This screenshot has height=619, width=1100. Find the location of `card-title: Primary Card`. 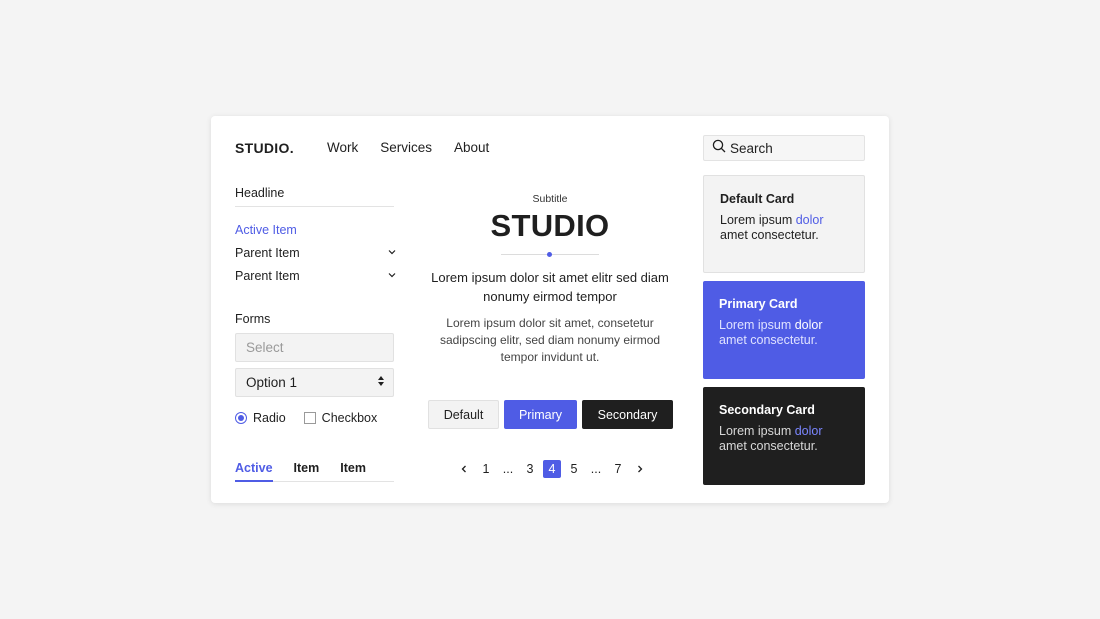

card-title: Primary Card is located at coordinates (758, 304).